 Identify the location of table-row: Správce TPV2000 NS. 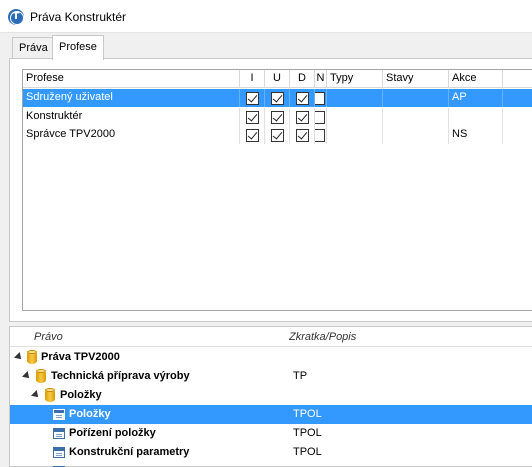
(277, 135).